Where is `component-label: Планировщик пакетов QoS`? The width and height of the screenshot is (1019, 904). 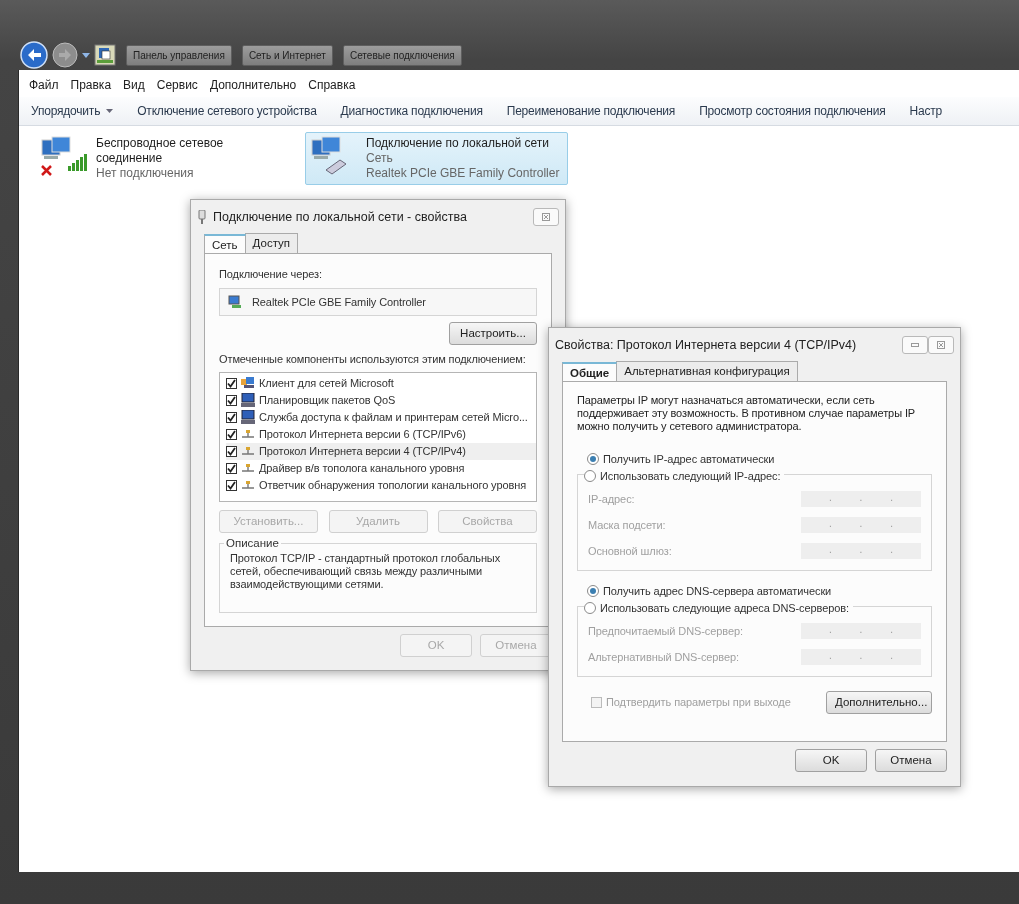
component-label: Планировщик пакетов QoS is located at coordinates (327, 400).